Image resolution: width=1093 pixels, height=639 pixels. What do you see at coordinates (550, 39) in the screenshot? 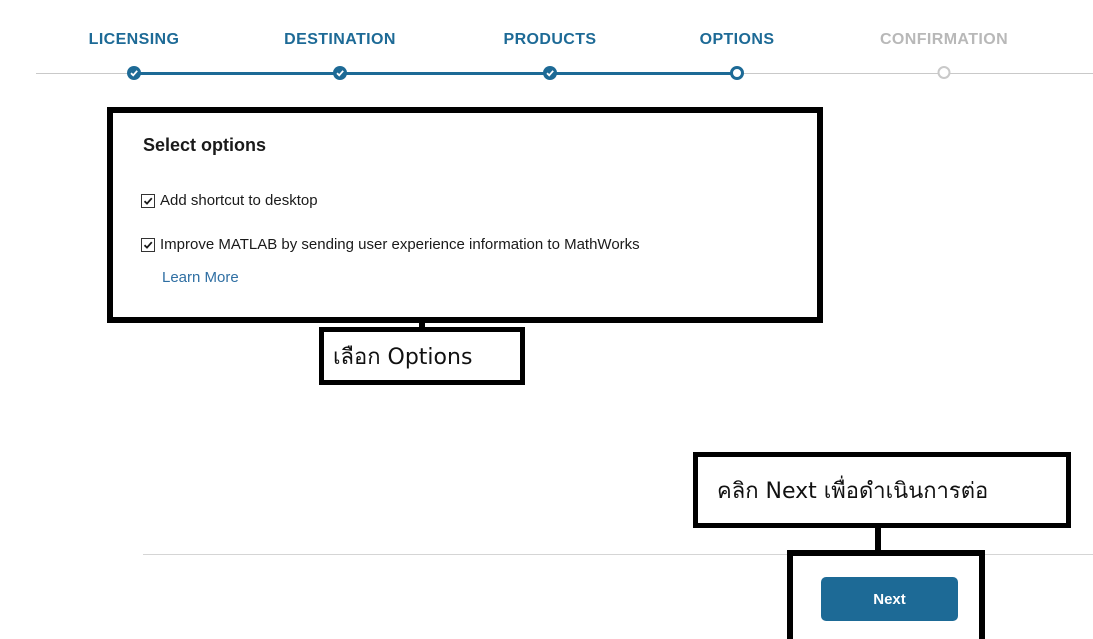
I see `step-products-label: PRODUCTS` at bounding box center [550, 39].